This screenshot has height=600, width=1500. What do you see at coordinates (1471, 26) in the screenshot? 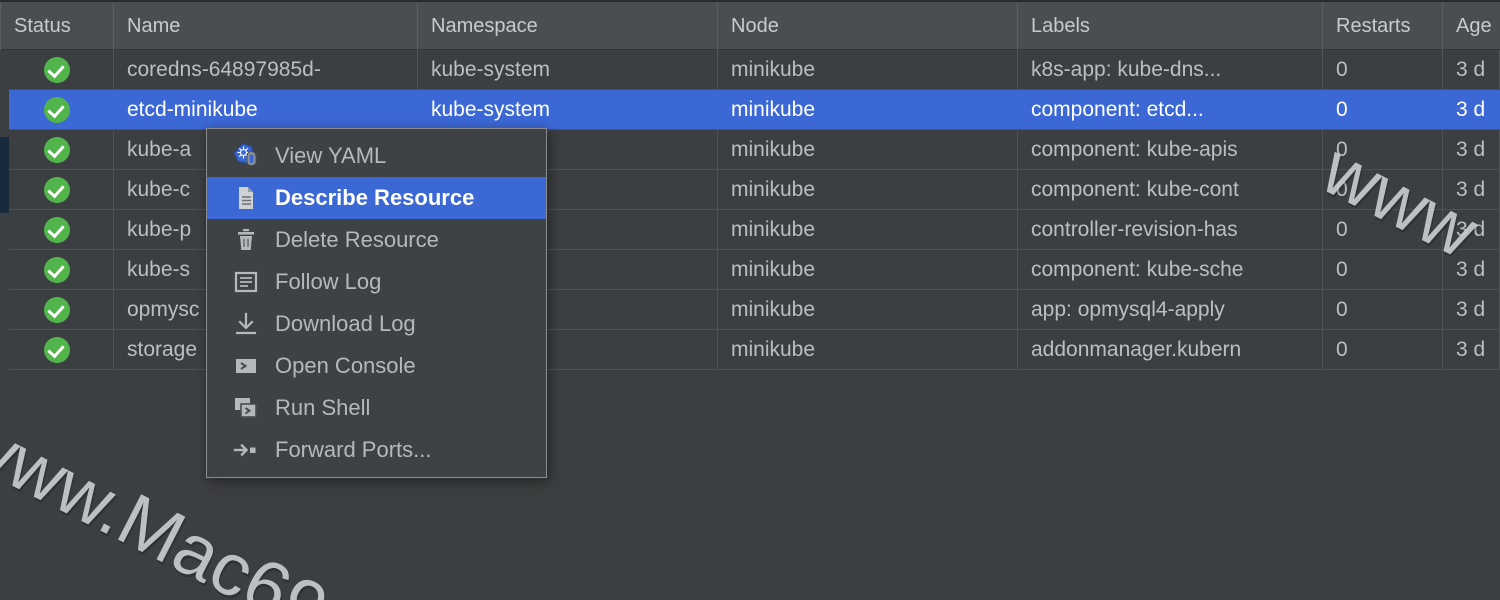
I see `column-header-age: Age` at bounding box center [1471, 26].